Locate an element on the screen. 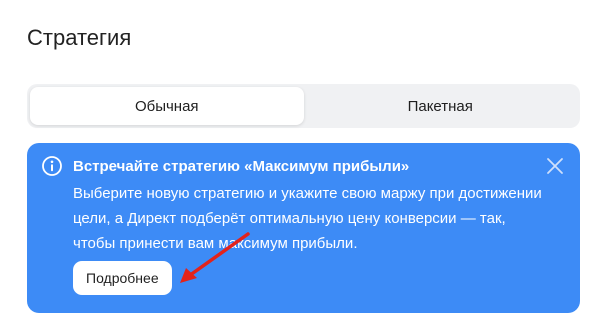 The width and height of the screenshot is (600, 320). tab-regular: Обычная is located at coordinates (167, 106).